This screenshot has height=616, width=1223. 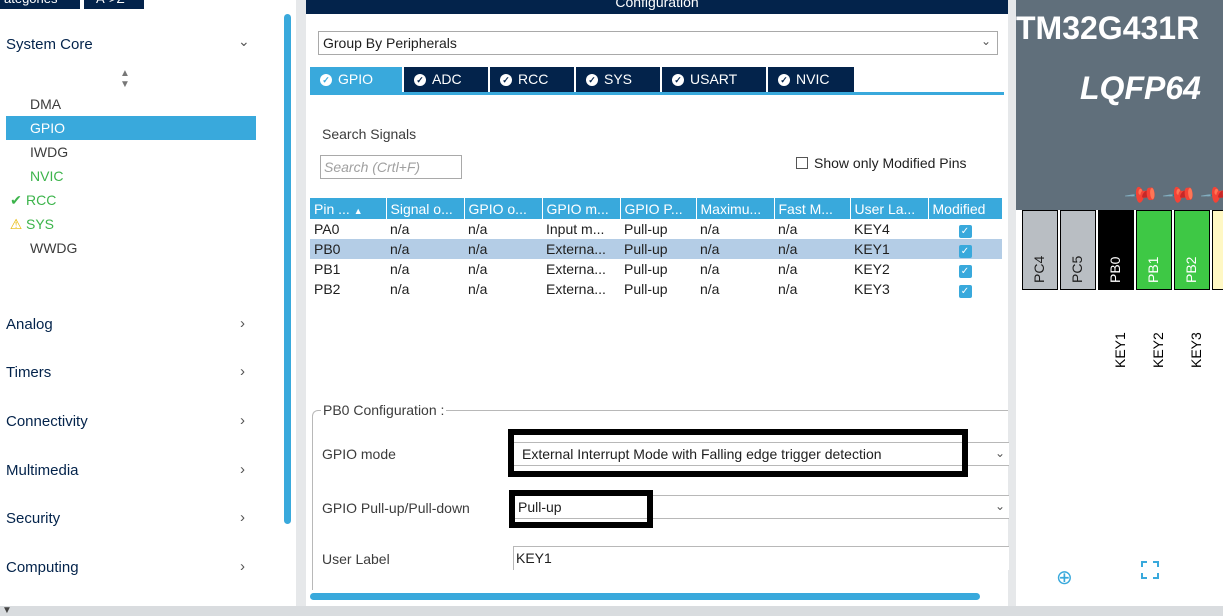 I want to click on tab-rcc: ✓ RCC, so click(x=532, y=79).